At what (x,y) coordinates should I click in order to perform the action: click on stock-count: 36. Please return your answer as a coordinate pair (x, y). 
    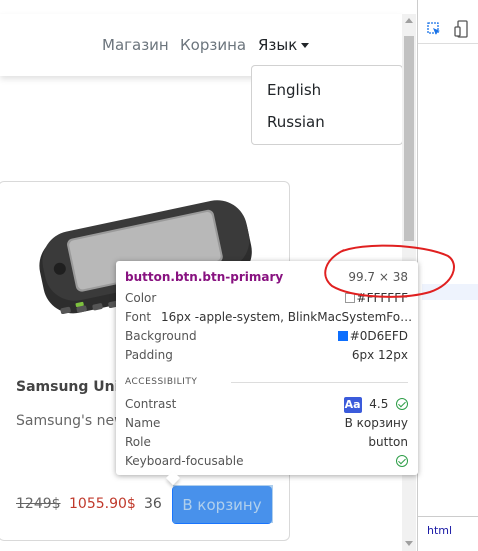
    Looking at the image, I should click on (153, 504).